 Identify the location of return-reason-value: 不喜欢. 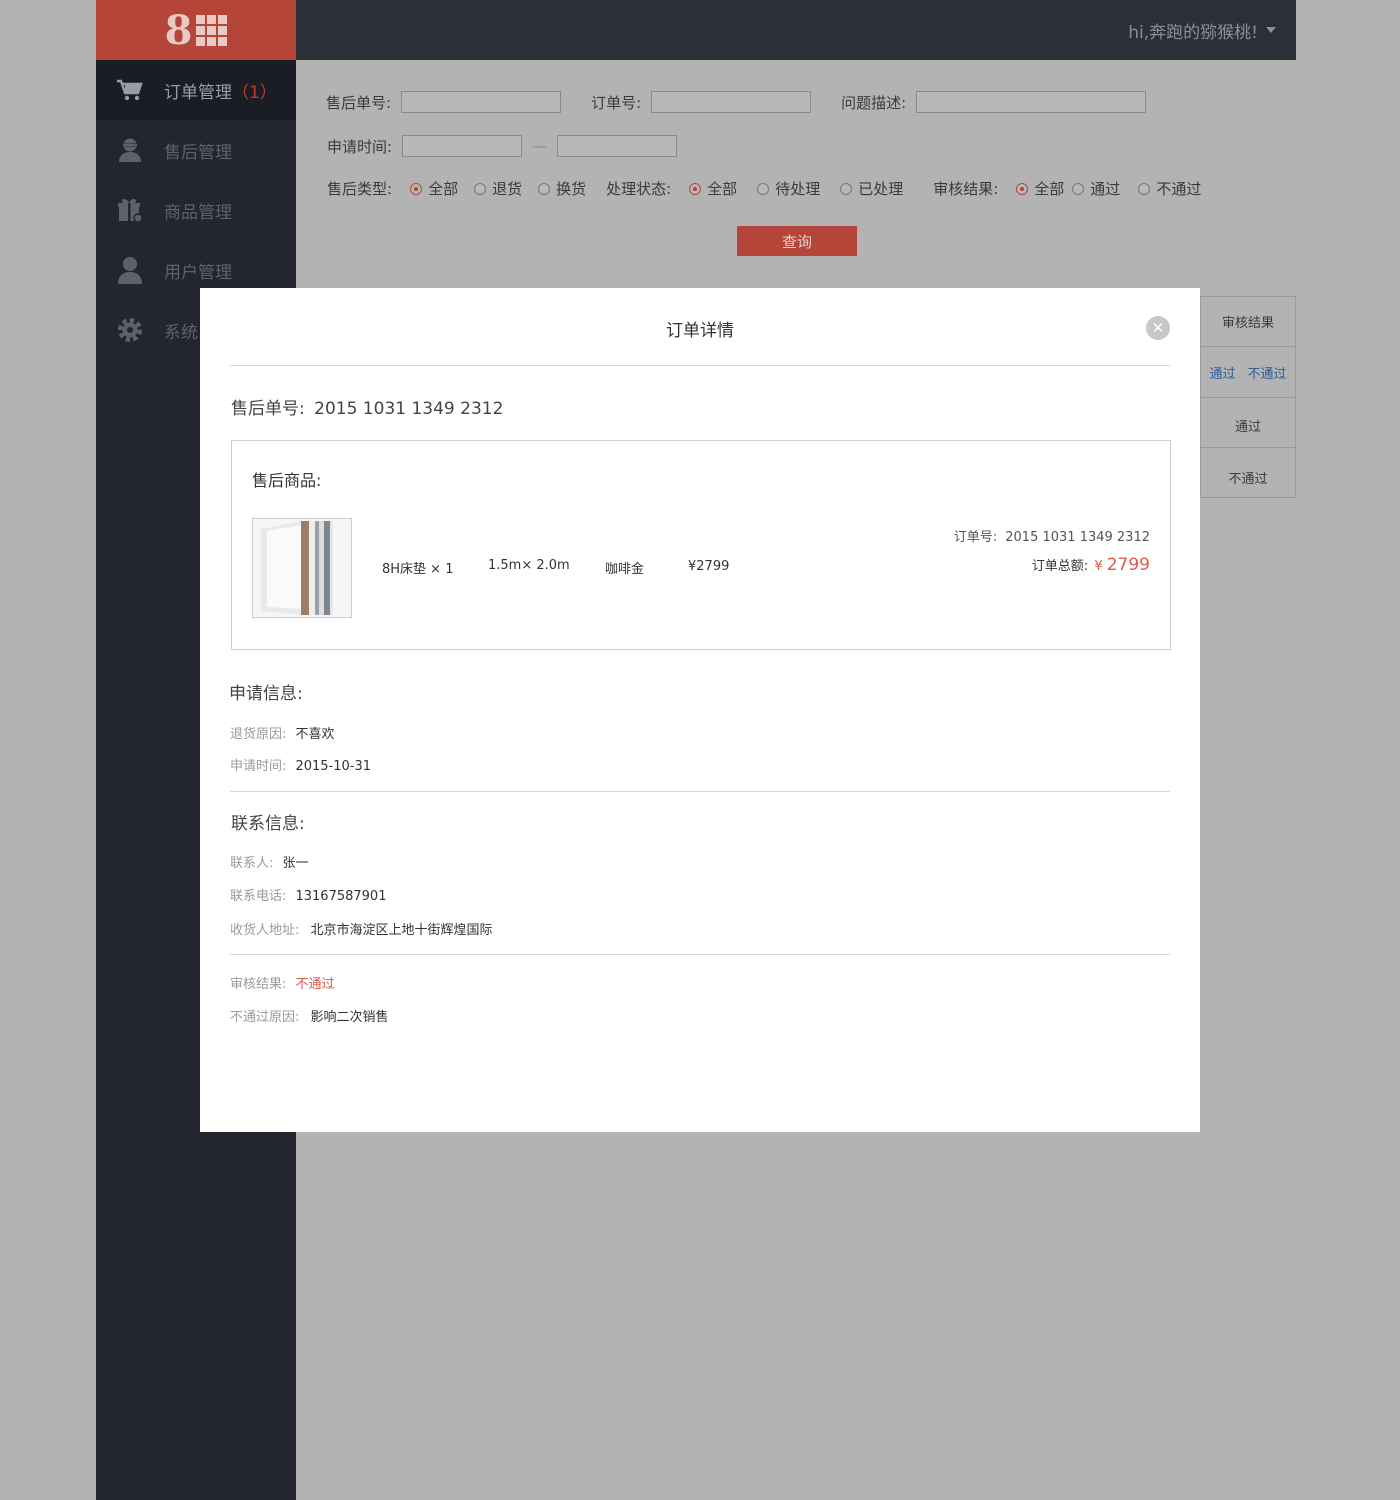
(315, 734).